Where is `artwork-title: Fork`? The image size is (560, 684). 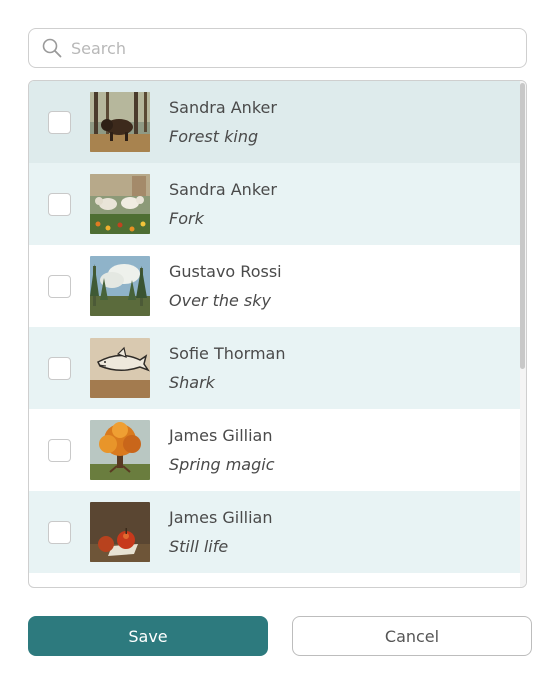 artwork-title: Fork is located at coordinates (186, 218).